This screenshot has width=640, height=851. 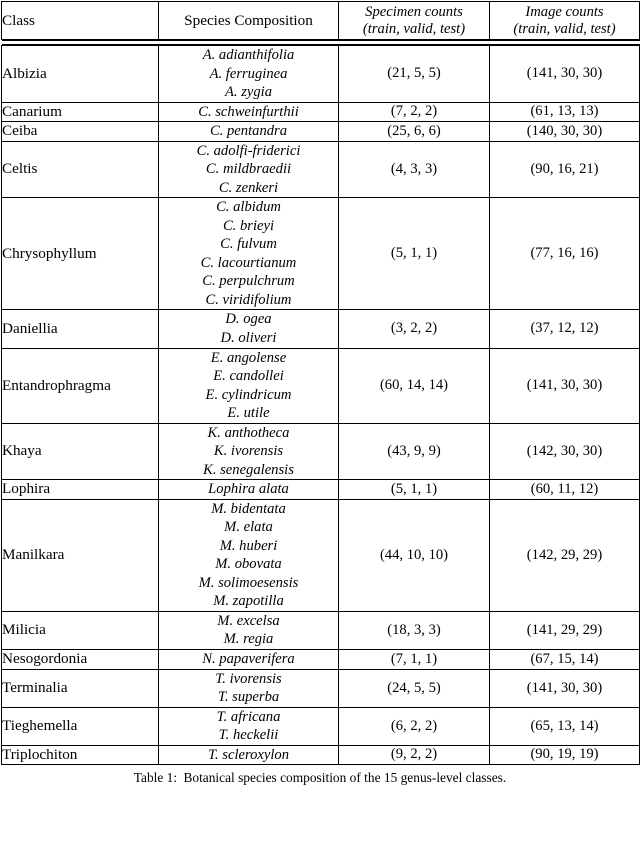 I want to click on cell-species-composition: C. pentandra, so click(x=248, y=131).